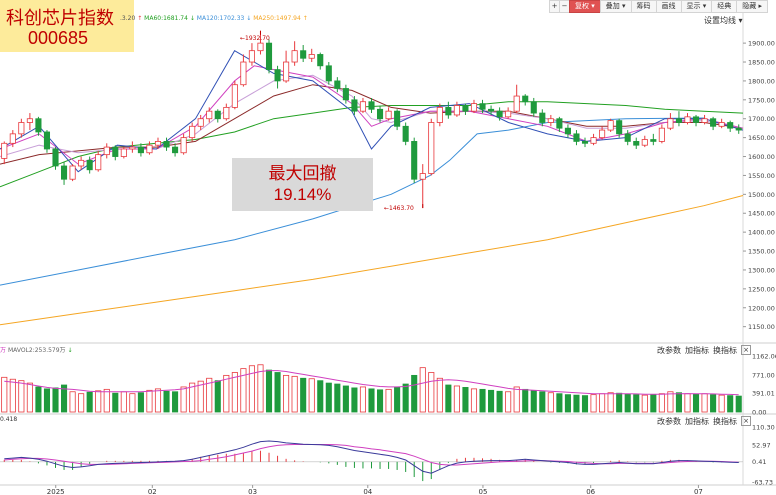 The height and width of the screenshot is (495, 776). I want to click on adjust-price-button: 复权 ▾, so click(585, 6).